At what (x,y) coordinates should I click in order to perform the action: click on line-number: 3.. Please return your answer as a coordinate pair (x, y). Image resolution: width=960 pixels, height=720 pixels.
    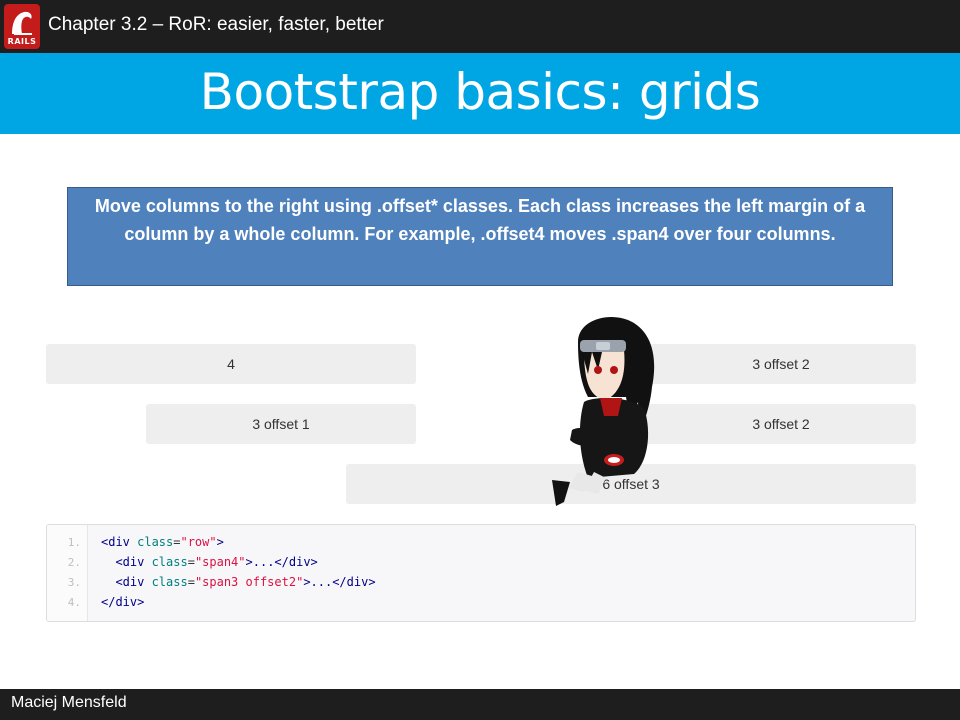
    Looking at the image, I should click on (74, 582).